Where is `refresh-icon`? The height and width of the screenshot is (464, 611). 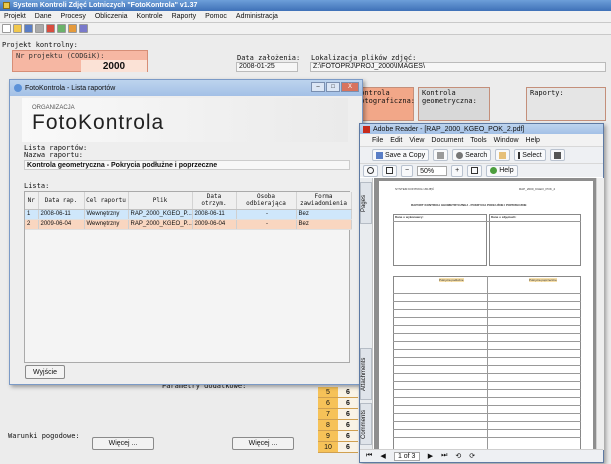 refresh-icon is located at coordinates (61, 28).